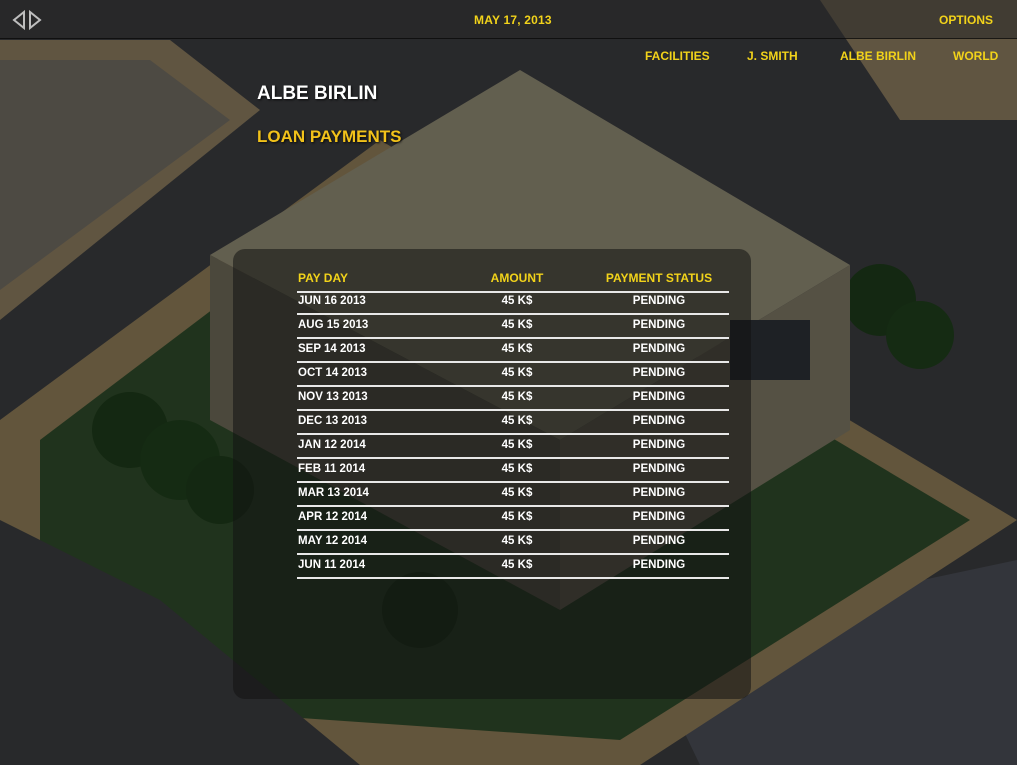  What do you see at coordinates (332, 445) in the screenshot?
I see `pay-day-cell: JAN 12 2014` at bounding box center [332, 445].